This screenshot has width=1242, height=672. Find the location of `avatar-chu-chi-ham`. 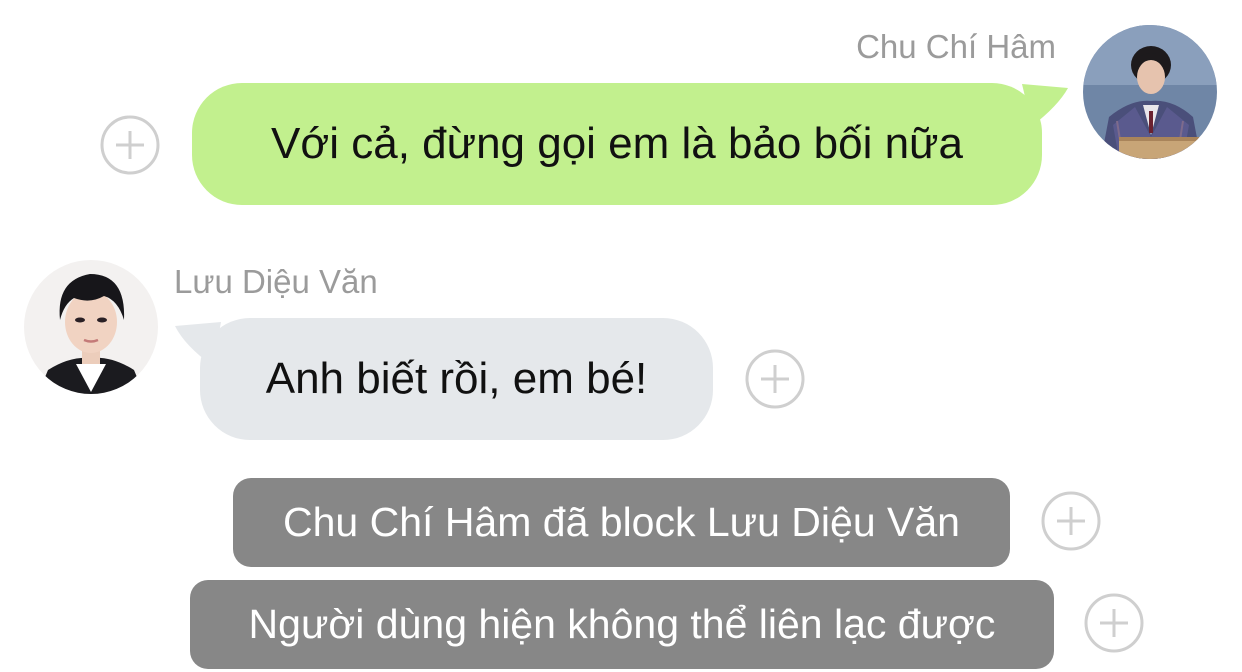

avatar-chu-chi-ham is located at coordinates (1150, 92).